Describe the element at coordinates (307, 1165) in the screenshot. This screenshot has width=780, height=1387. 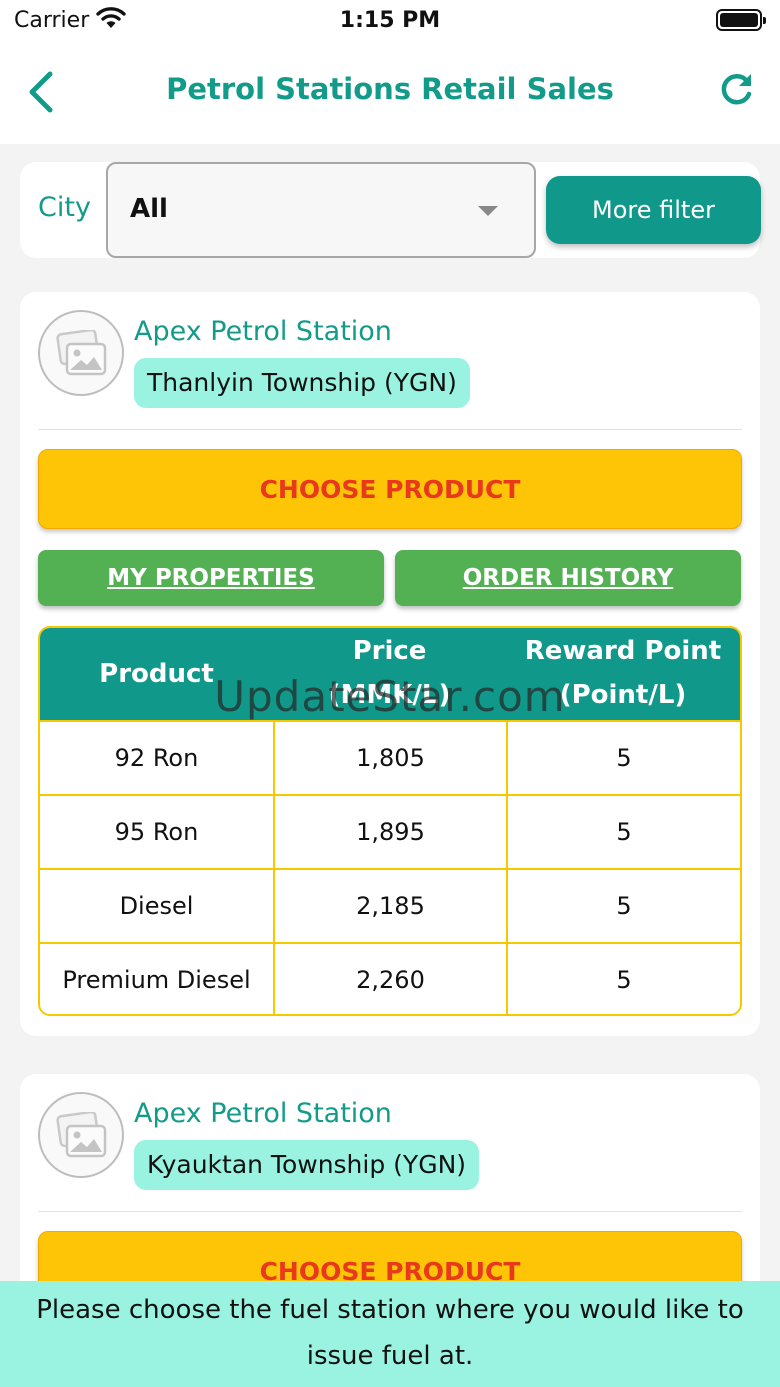
I see `township-badge: Kyauktan Township (YGN)` at that location.